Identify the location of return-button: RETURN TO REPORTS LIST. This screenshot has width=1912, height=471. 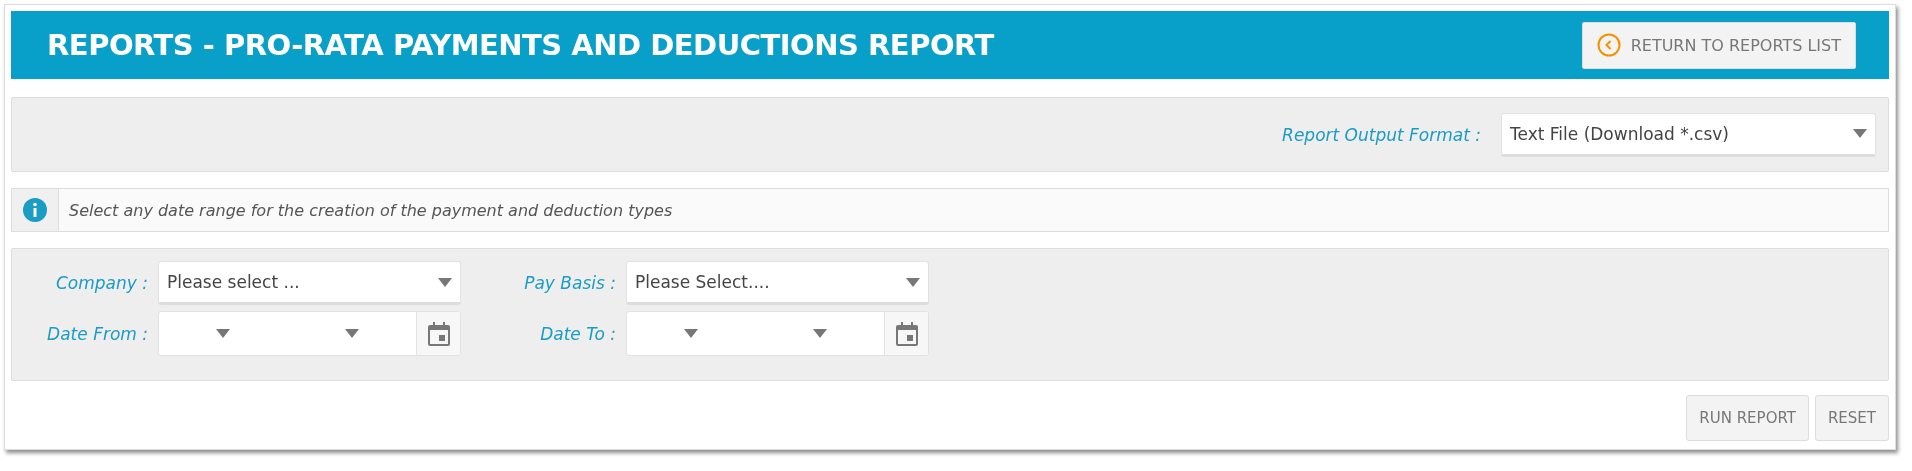
(1718, 45).